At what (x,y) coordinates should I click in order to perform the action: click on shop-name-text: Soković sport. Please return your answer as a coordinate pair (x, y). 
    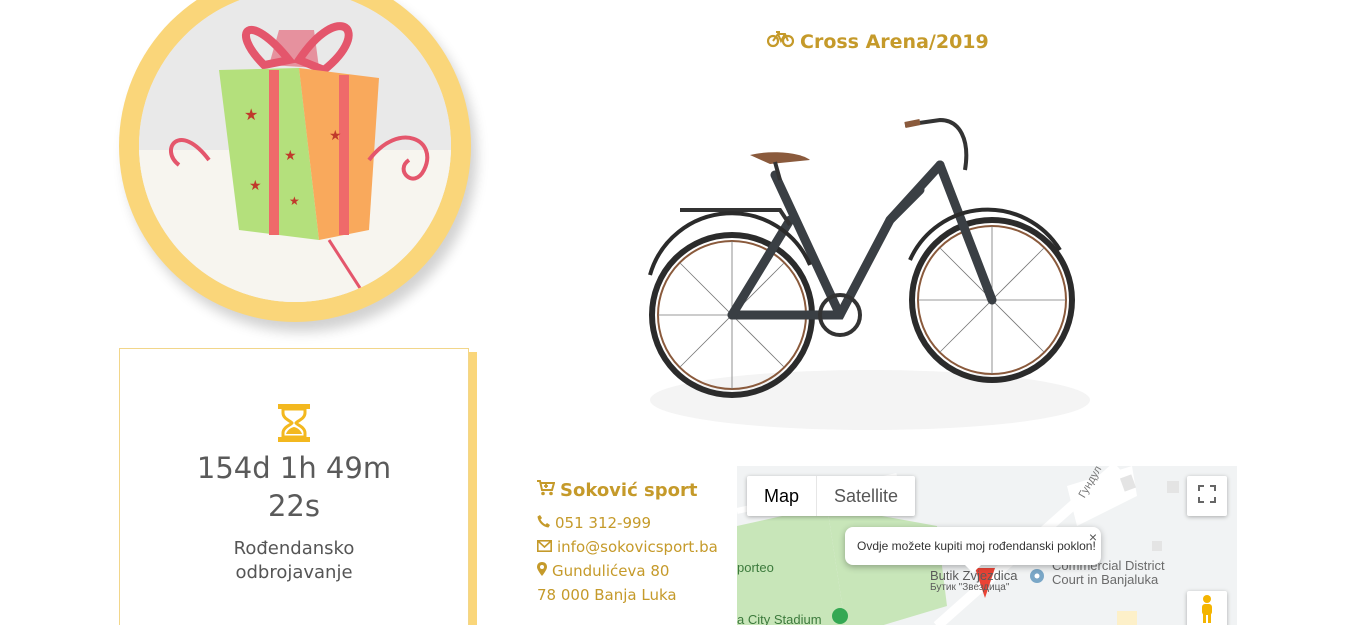
    Looking at the image, I should click on (629, 490).